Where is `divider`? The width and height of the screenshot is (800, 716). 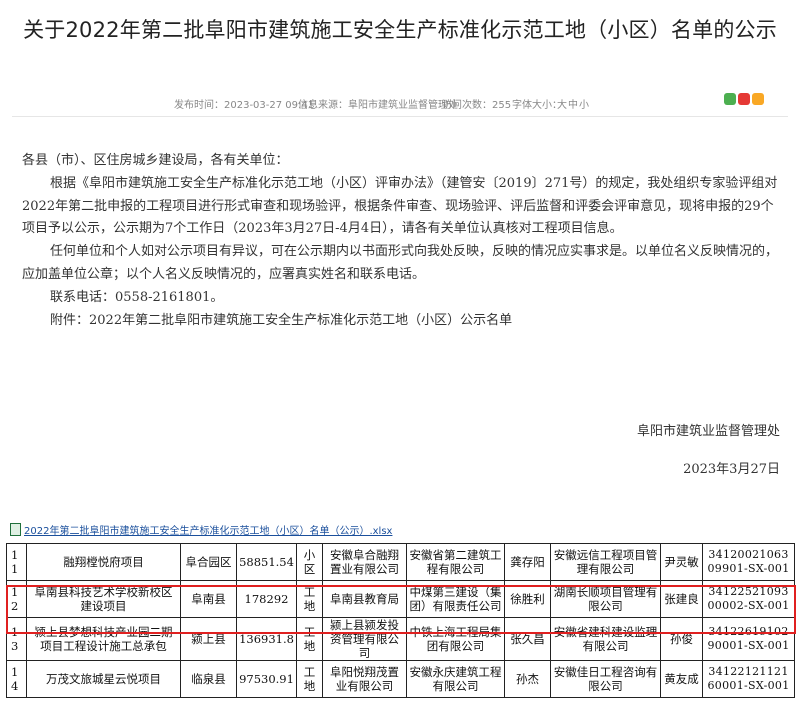
divider is located at coordinates (400, 116).